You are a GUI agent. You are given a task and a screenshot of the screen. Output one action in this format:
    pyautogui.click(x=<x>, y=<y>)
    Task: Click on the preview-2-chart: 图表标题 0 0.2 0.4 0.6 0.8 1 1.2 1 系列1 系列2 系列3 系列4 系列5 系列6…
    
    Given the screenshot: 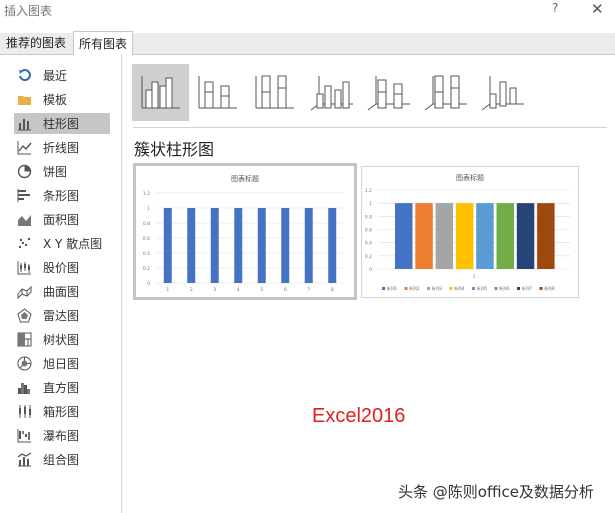 What is the action you would take?
    pyautogui.click(x=467, y=232)
    